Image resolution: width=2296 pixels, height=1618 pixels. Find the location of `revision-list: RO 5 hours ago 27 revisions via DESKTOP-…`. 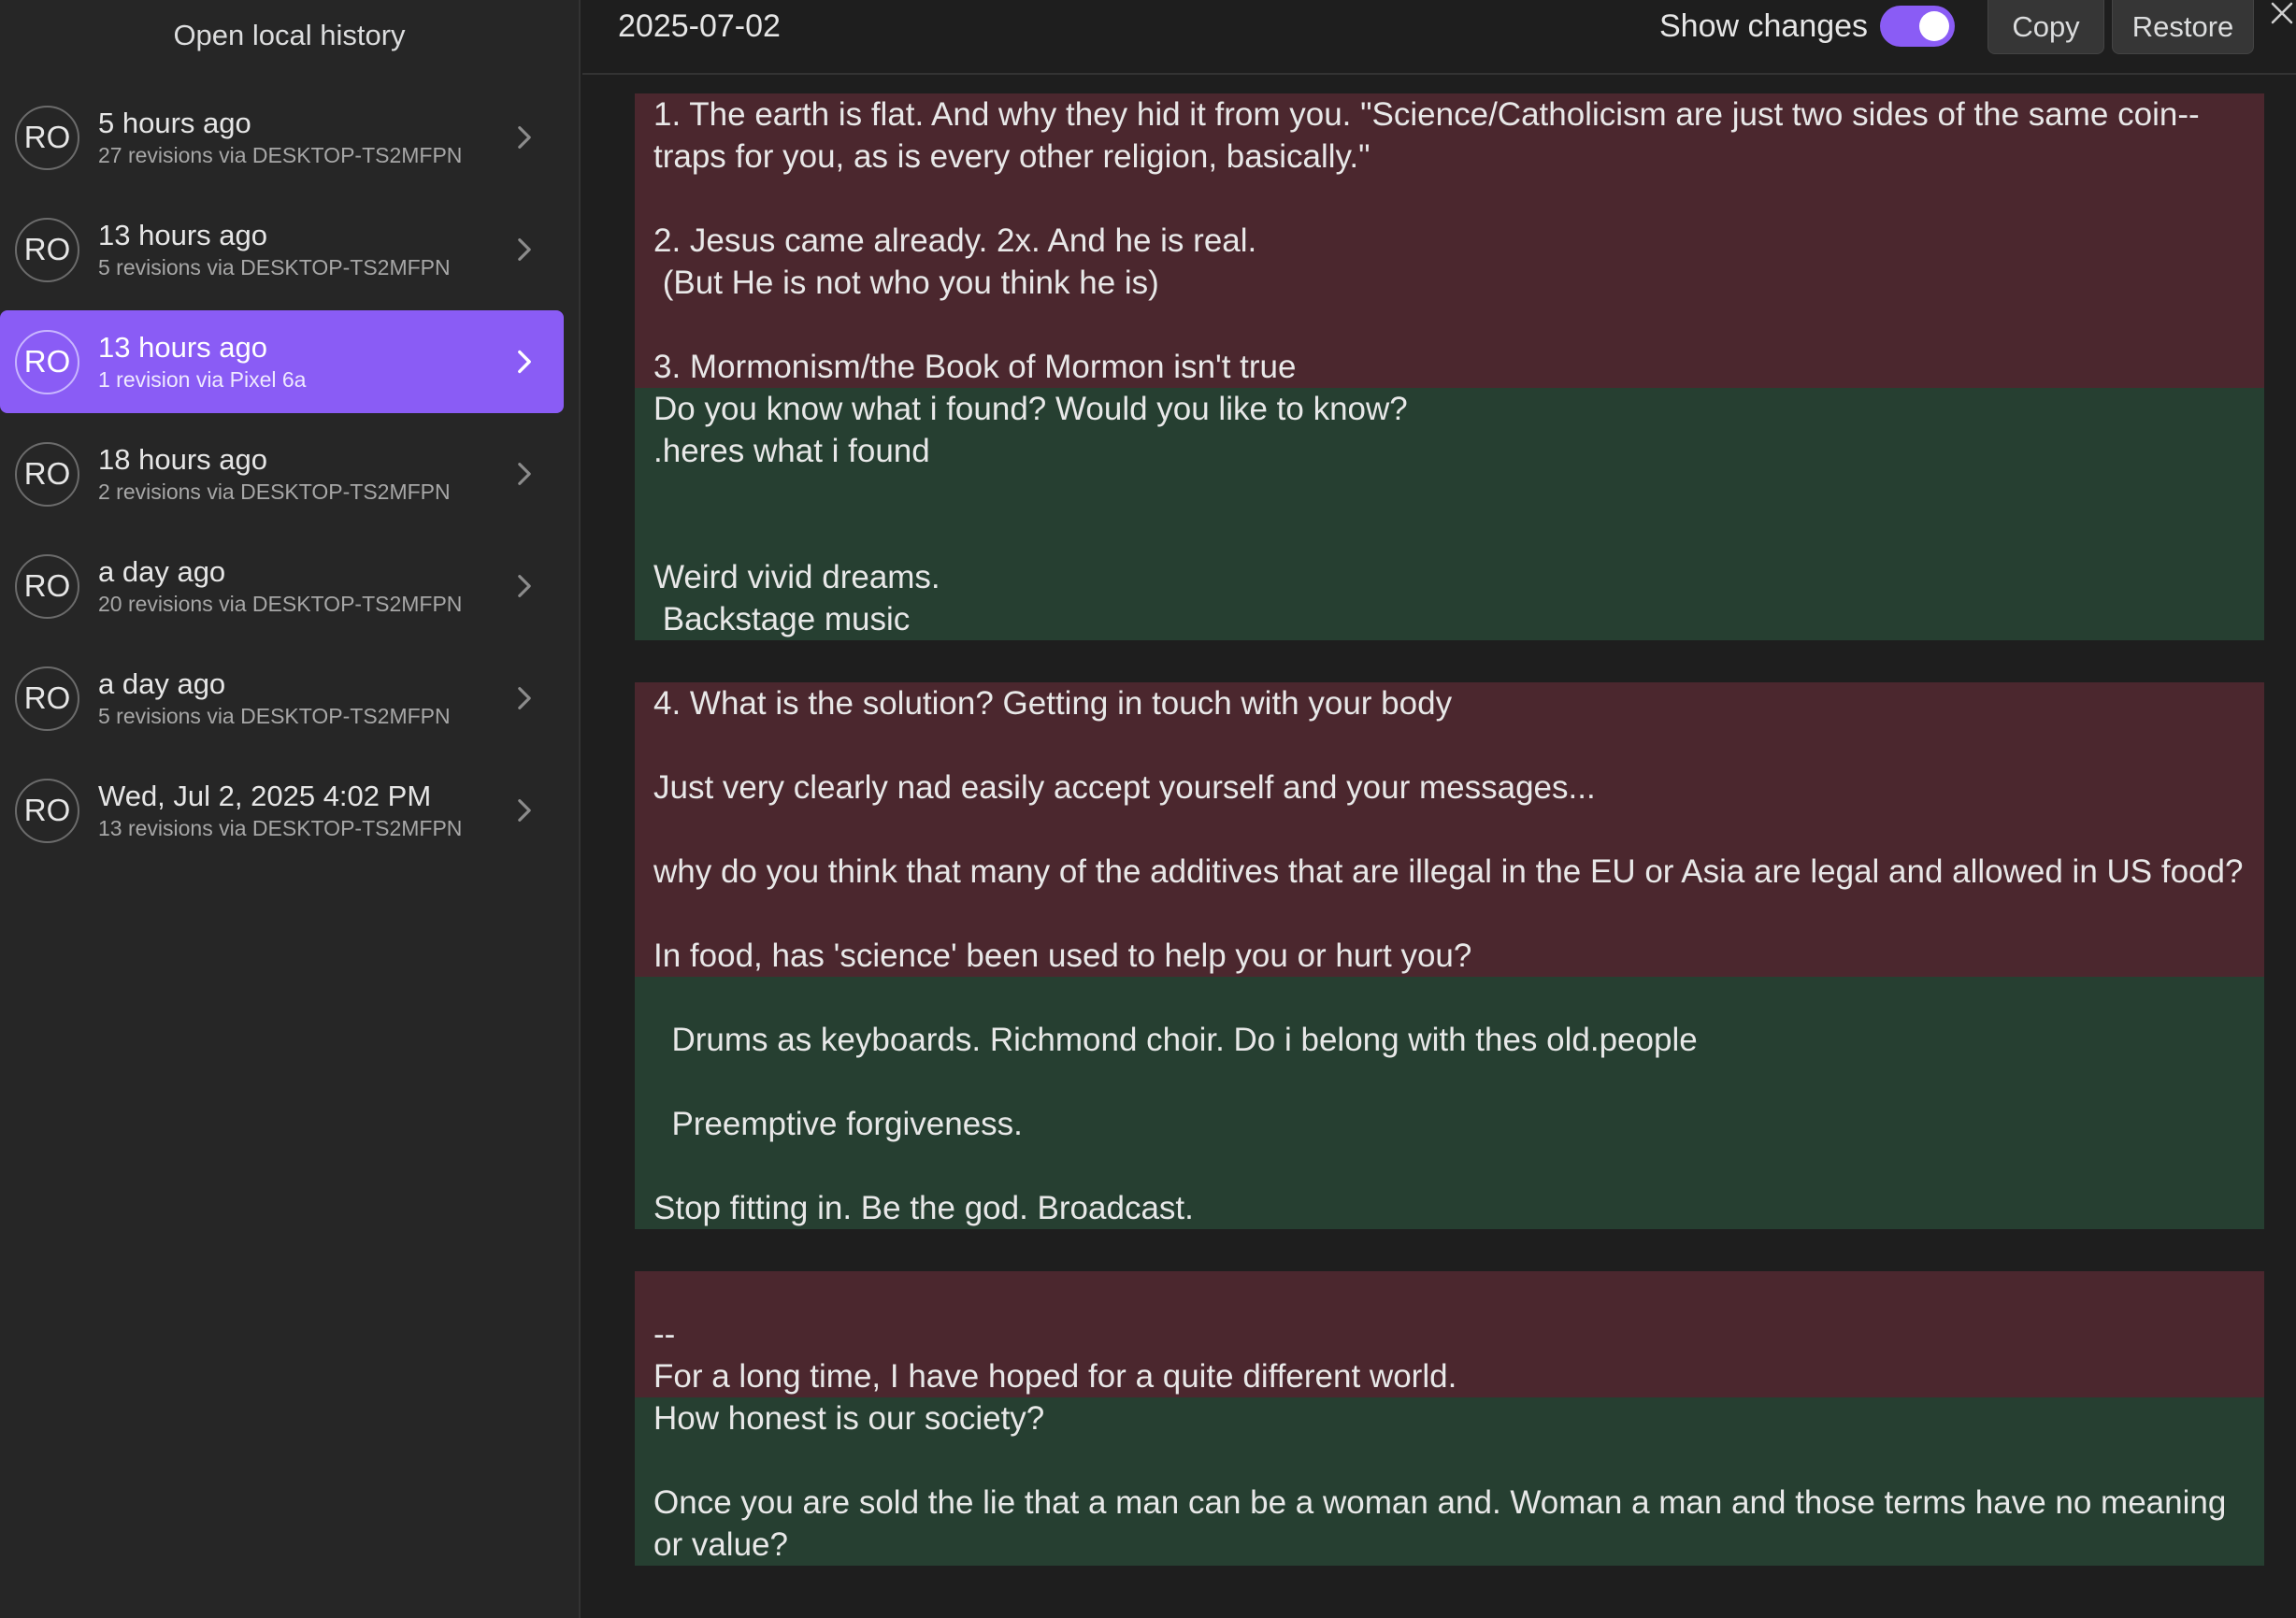

revision-list: RO 5 hours ago 27 revisions via DESKTOP-… is located at coordinates (290, 478).